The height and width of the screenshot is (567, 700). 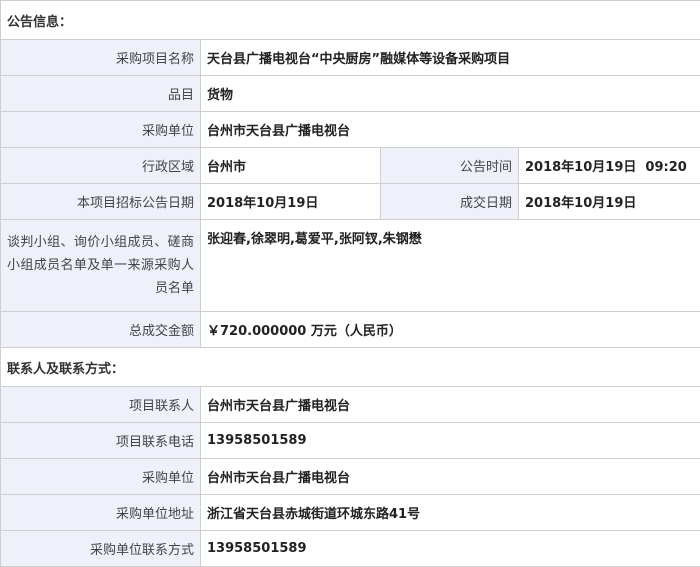 I want to click on value-panel-members: 张迎春,徐翠明,葛爱平,张阿钗,朱钢懋, so click(x=450, y=266).